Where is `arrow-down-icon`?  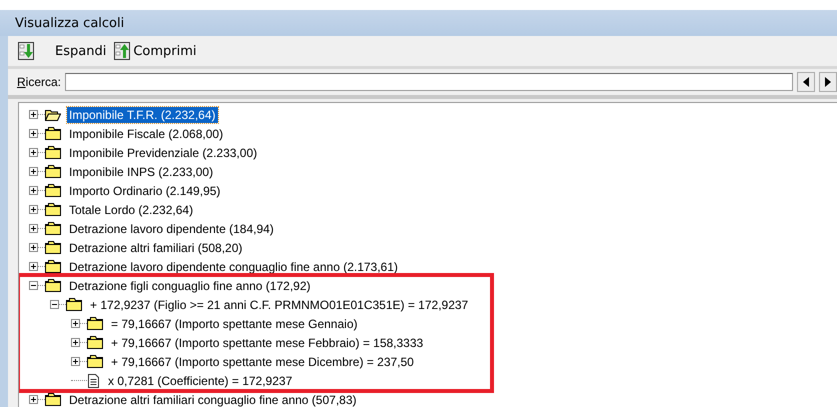
arrow-down-icon is located at coordinates (26, 51).